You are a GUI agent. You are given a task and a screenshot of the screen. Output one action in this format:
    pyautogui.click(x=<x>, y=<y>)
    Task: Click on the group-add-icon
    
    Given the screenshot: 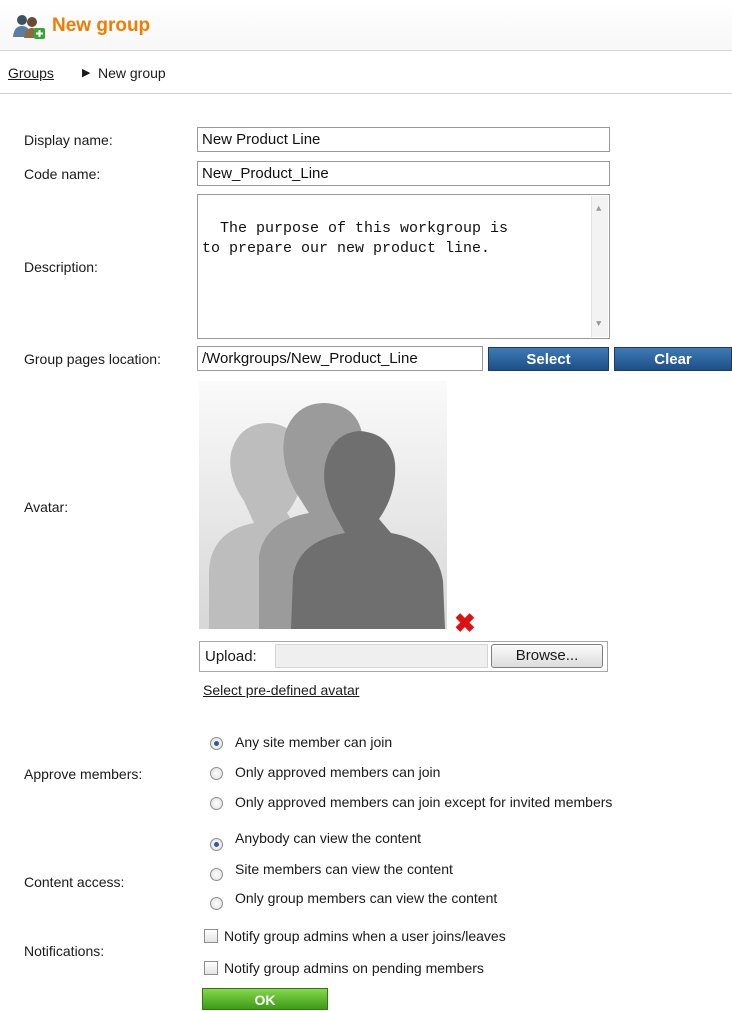 What is the action you would take?
    pyautogui.click(x=29, y=27)
    